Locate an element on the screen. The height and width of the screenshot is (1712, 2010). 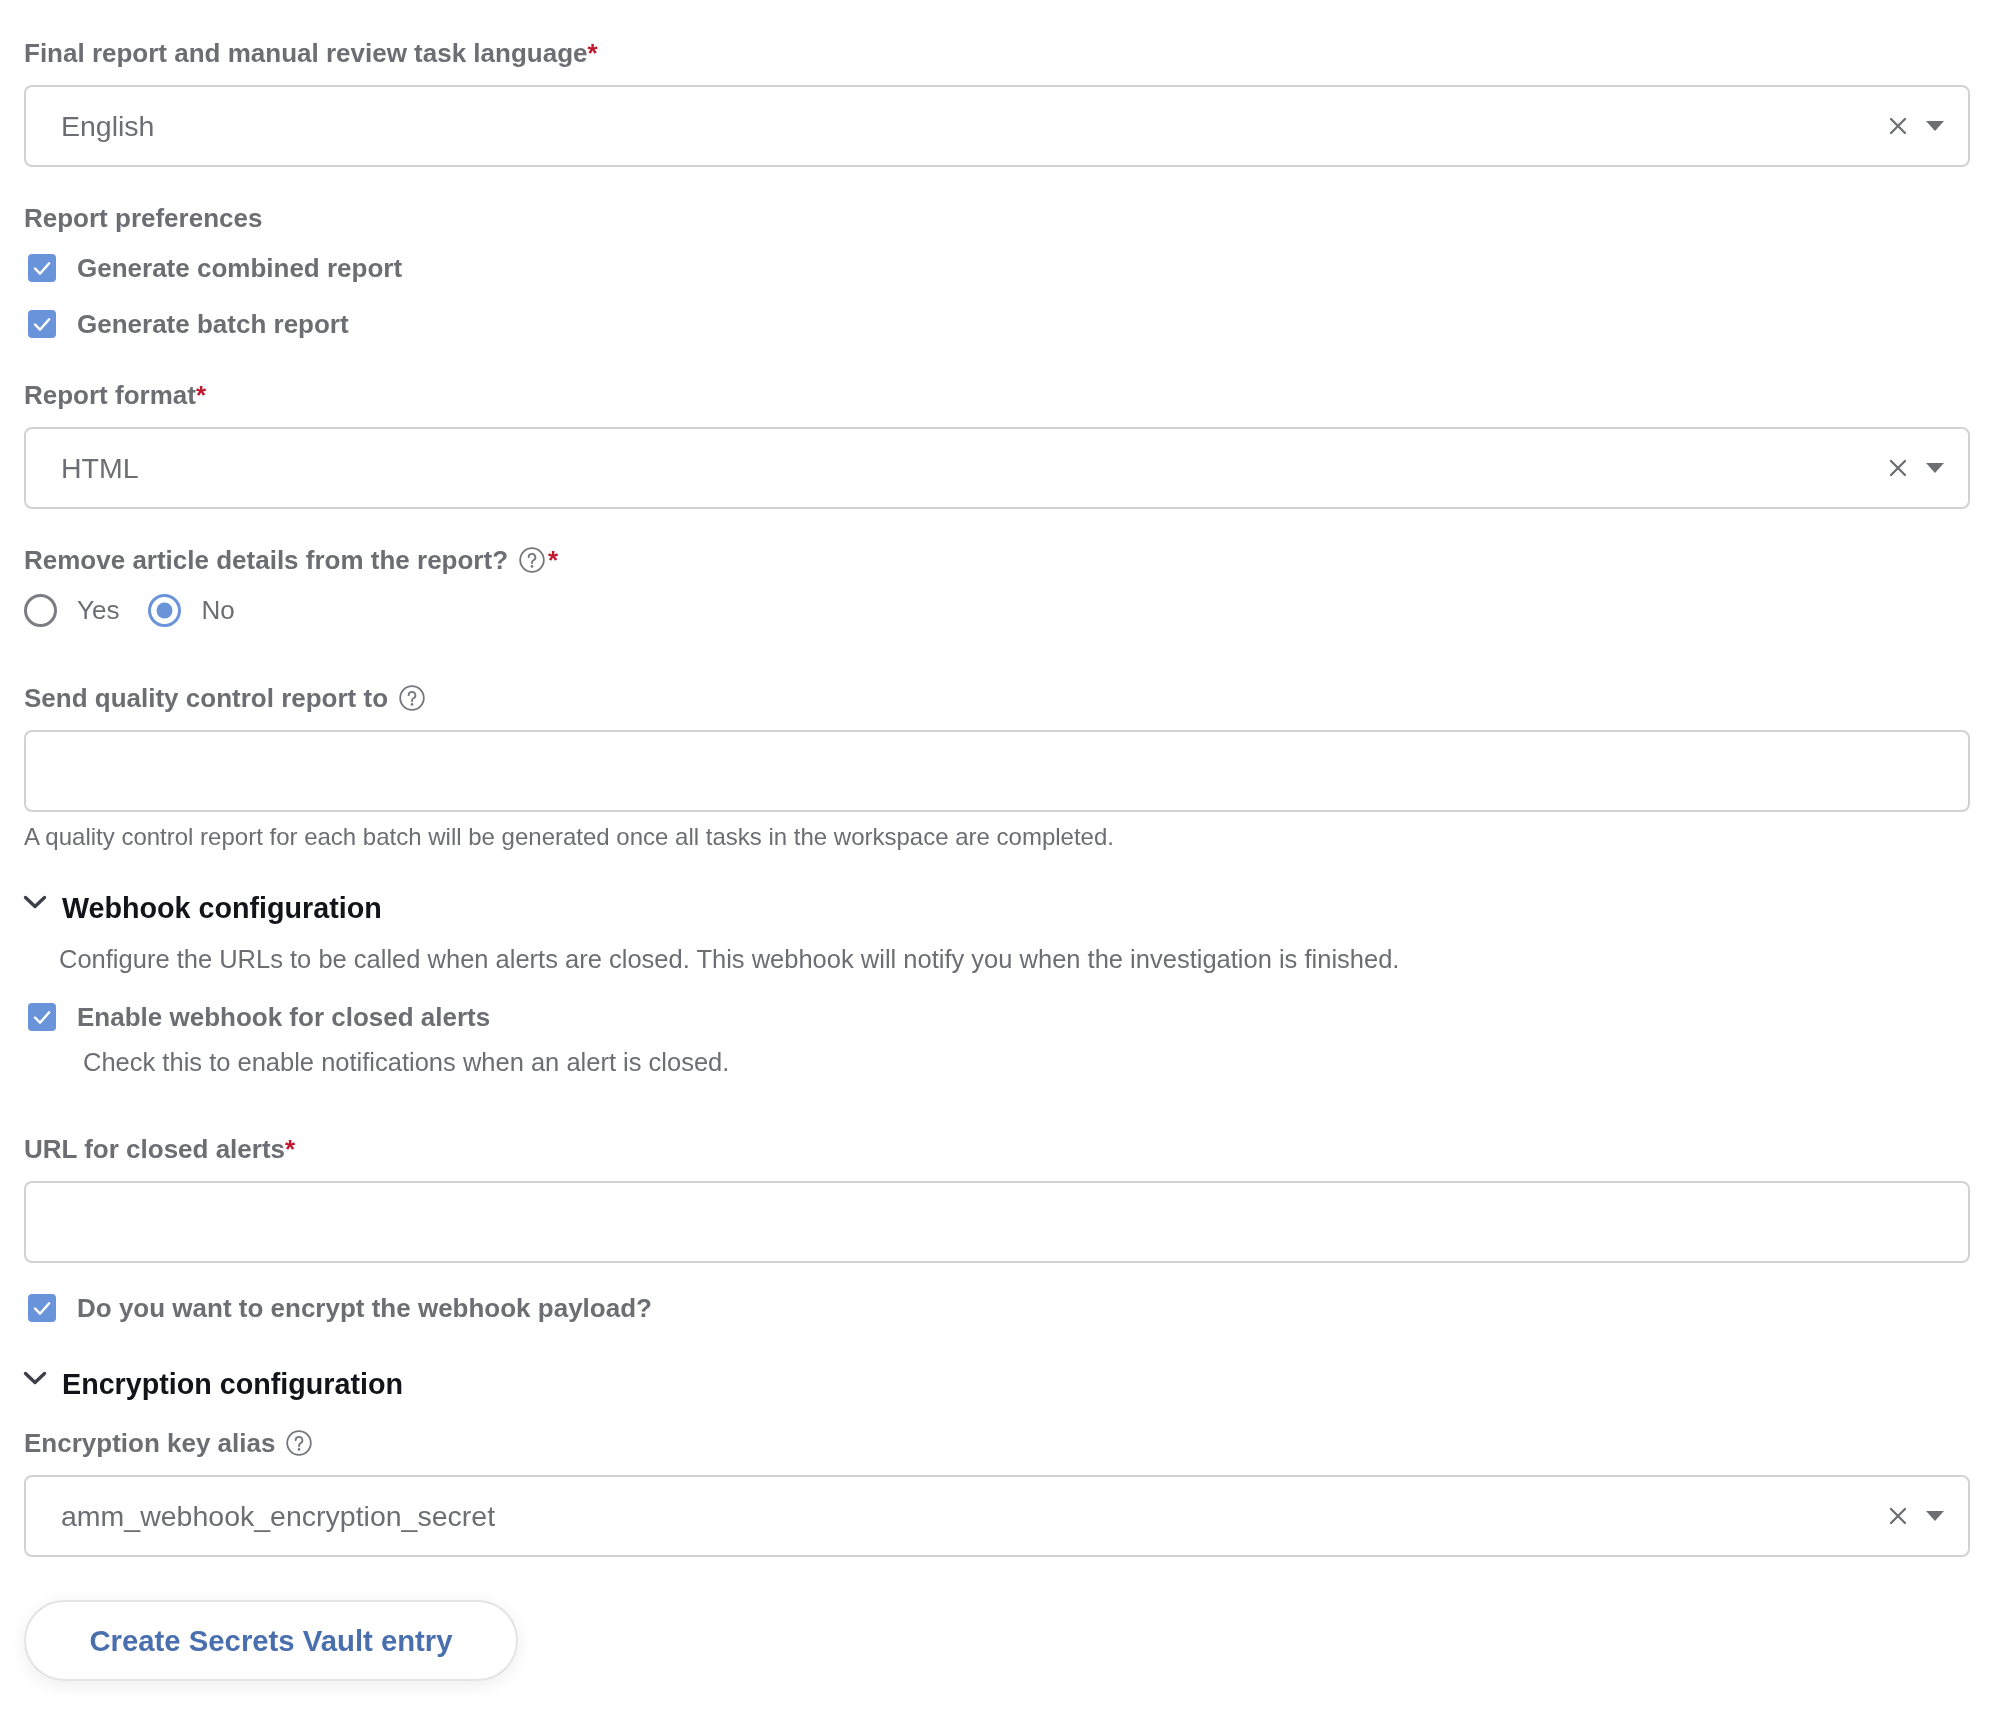
field-label: URL for closed alerts is located at coordinates (155, 1149).